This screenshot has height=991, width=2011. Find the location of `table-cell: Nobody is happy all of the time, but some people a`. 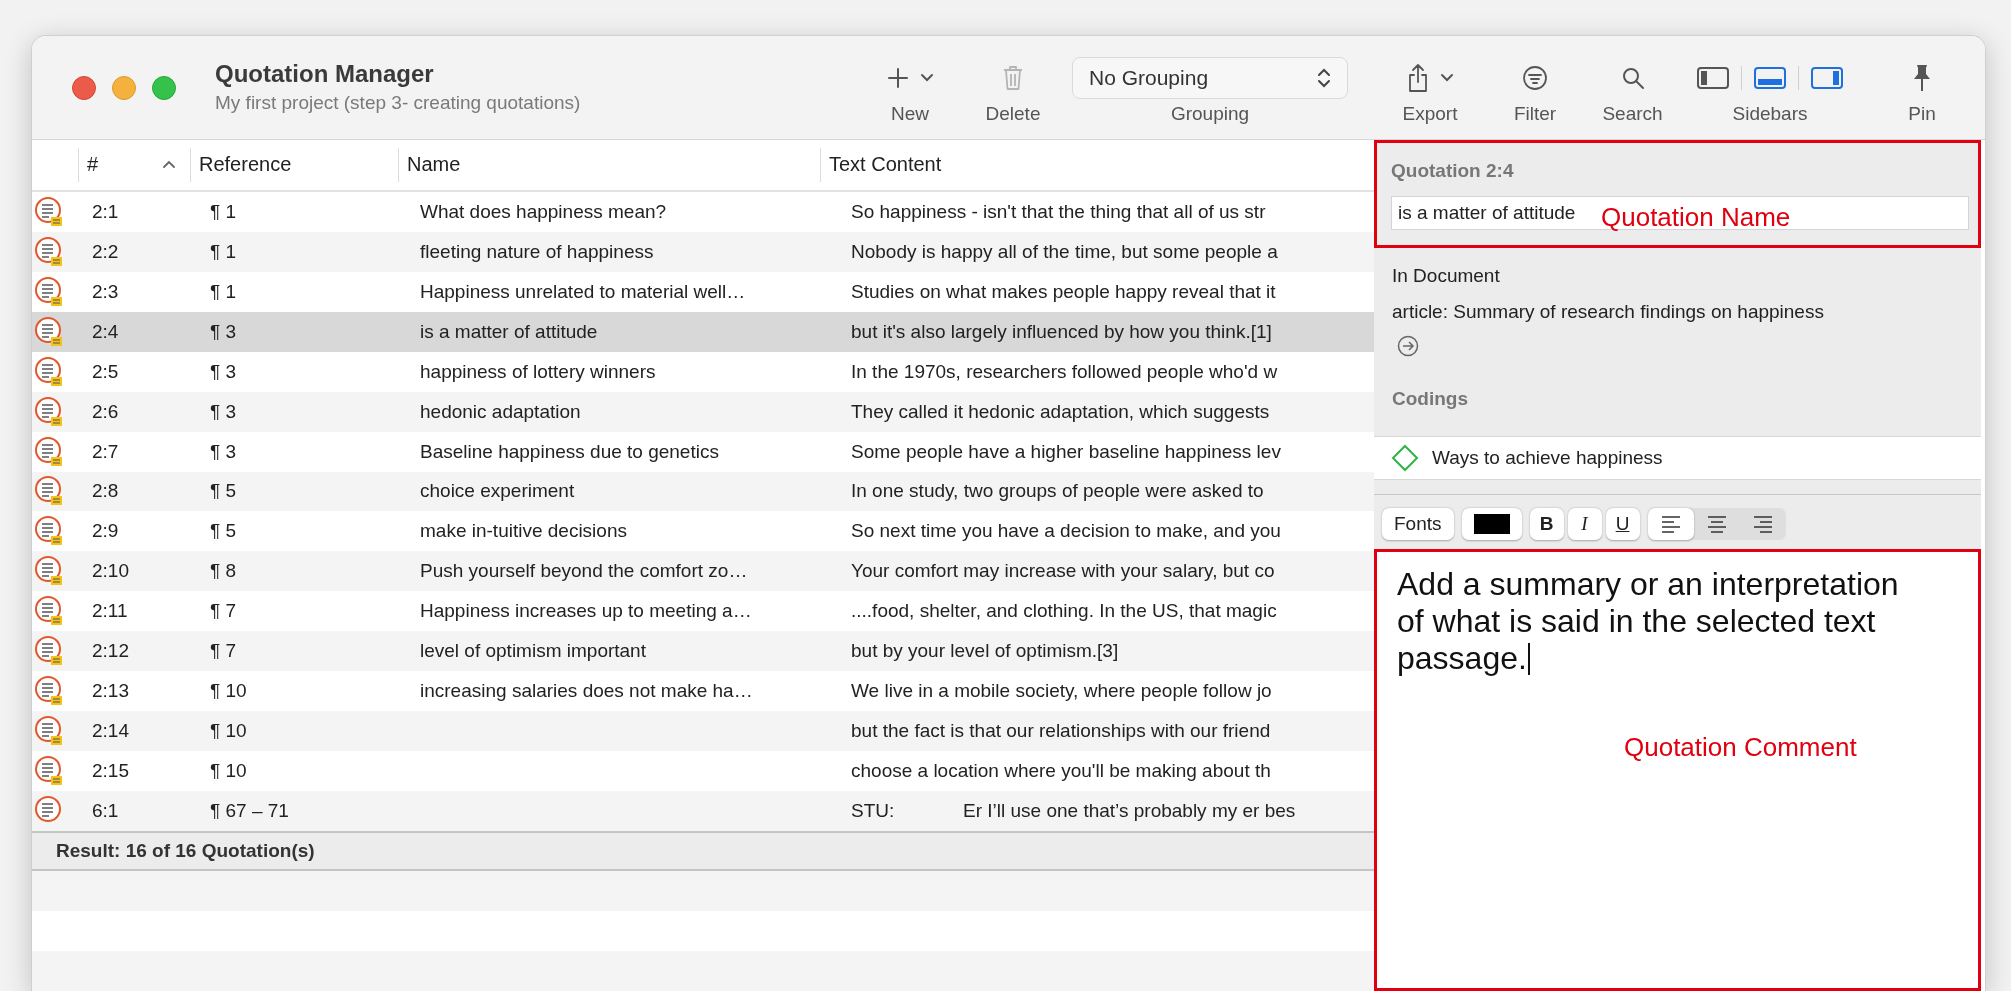

table-cell: Nobody is happy all of the time, but some people a is located at coordinates (1064, 251).